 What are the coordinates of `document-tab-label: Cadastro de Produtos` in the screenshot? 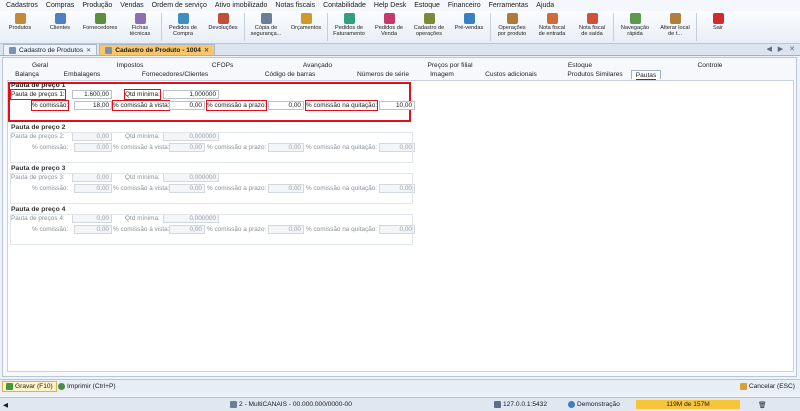 It's located at (51, 50).